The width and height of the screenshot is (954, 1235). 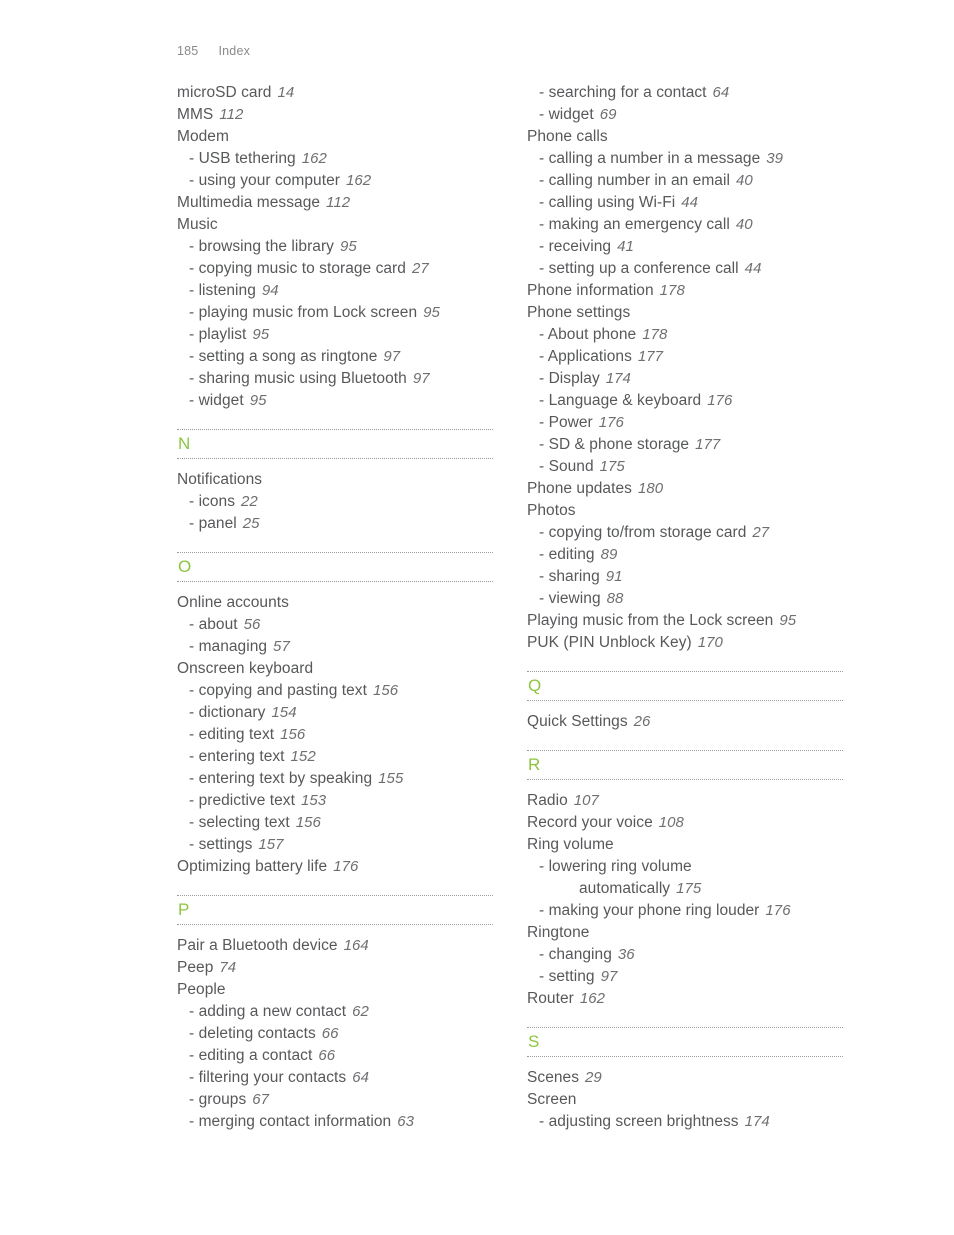 What do you see at coordinates (615, 598) in the screenshot?
I see `index-entry-page: 88` at bounding box center [615, 598].